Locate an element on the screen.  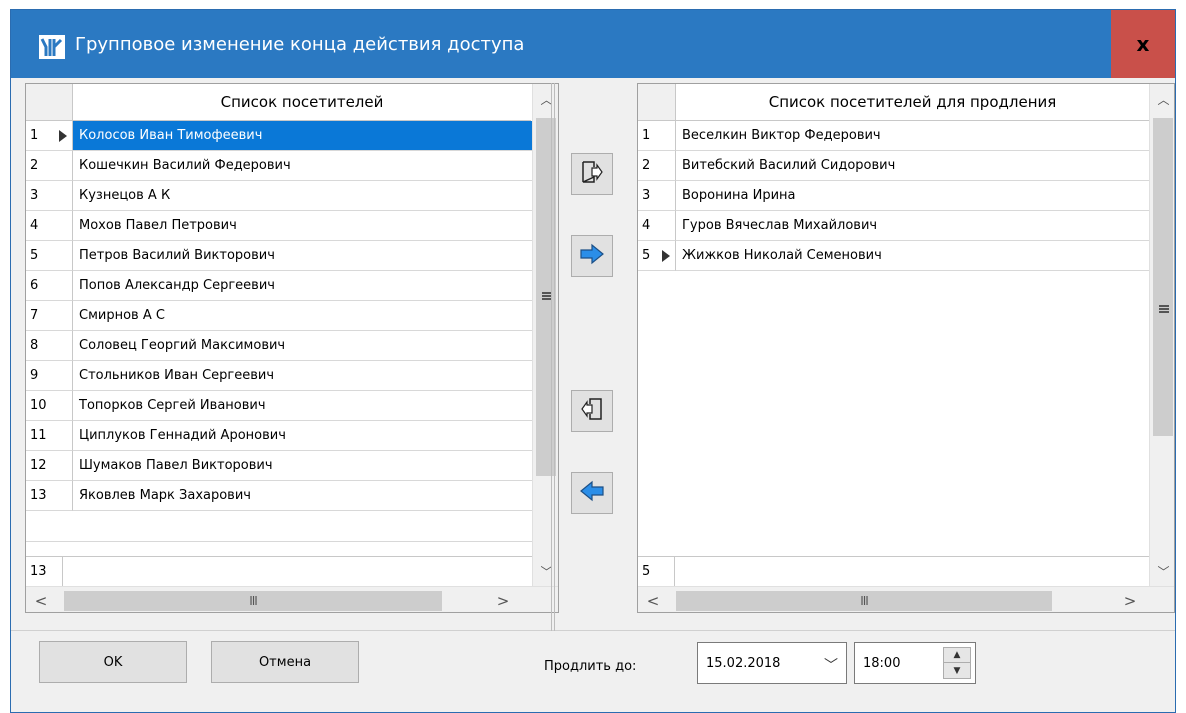
extend-time-field: 18:00 ▲ ▼ is located at coordinates (915, 663).